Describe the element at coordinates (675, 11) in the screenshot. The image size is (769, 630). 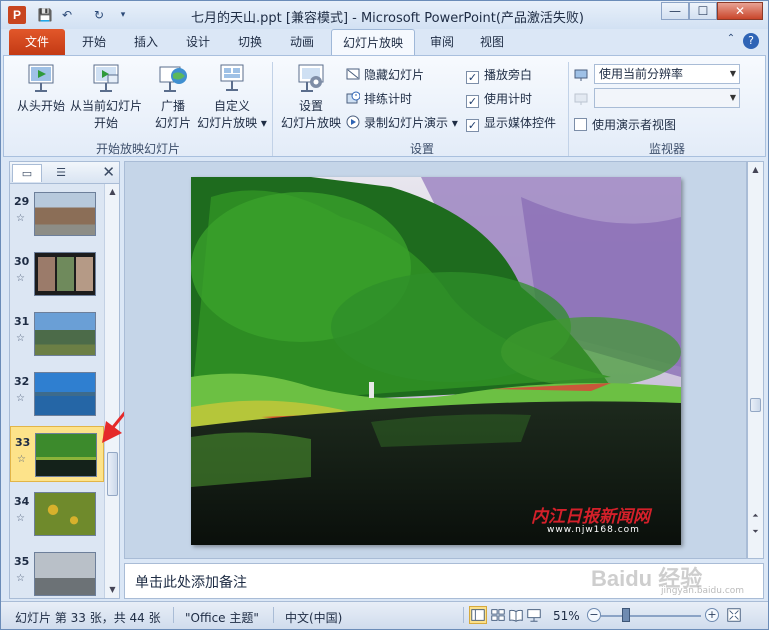
I see `minimize-button: —` at that location.